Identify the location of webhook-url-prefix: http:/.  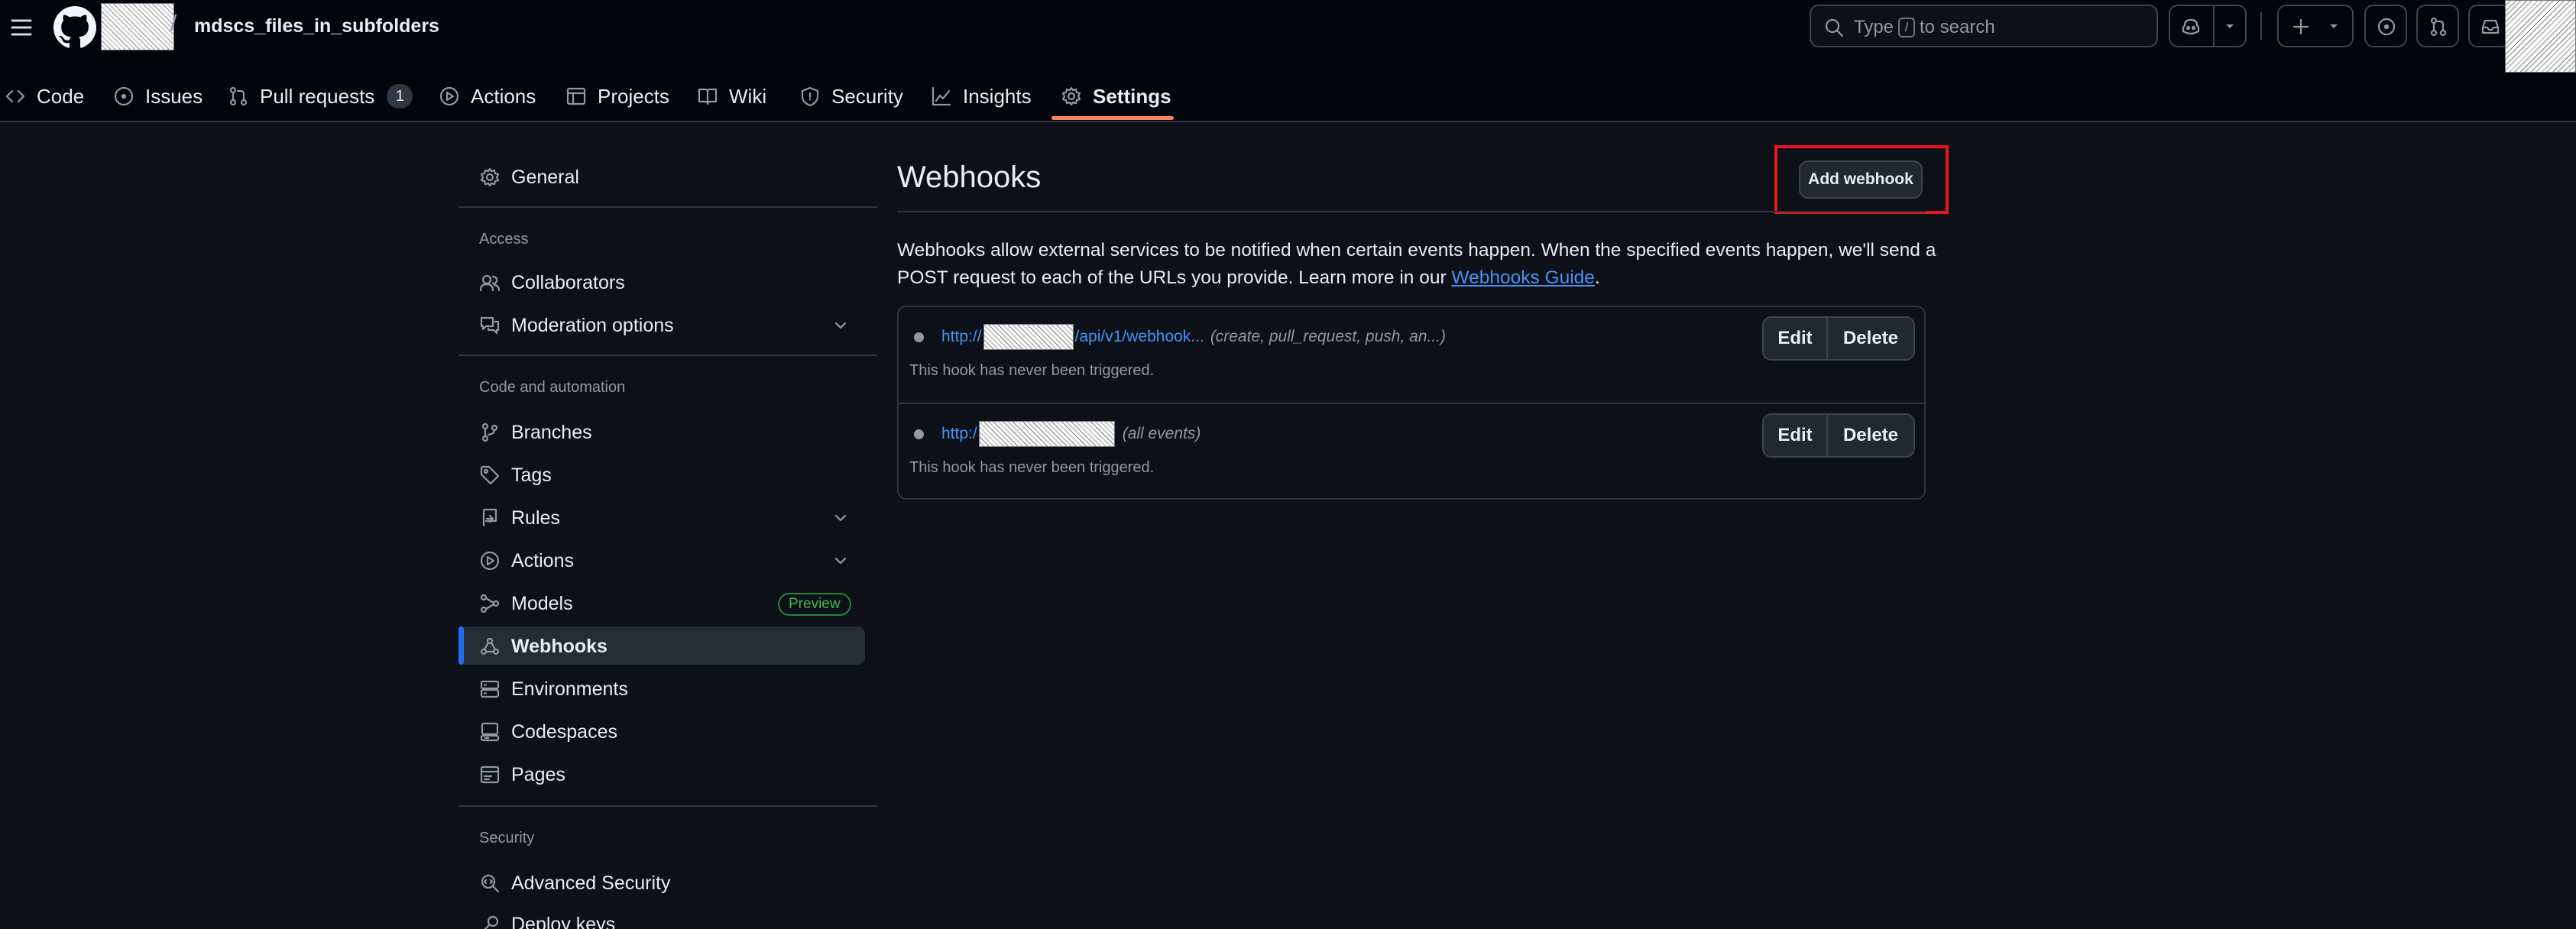
(959, 433).